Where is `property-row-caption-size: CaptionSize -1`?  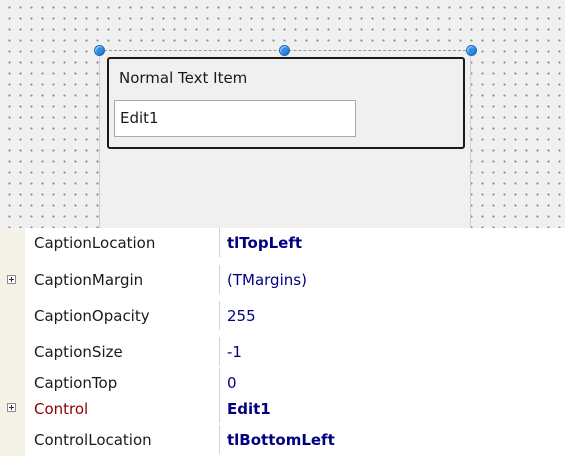 property-row-caption-size: CaptionSize -1 is located at coordinates (295, 351).